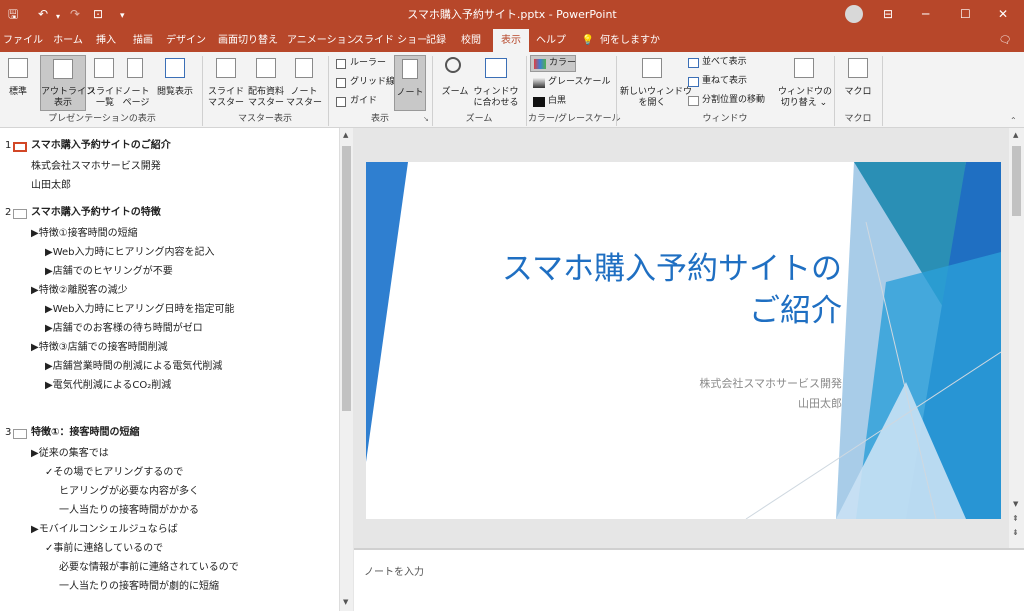 Image resolution: width=1024 pixels, height=611 pixels. I want to click on normal-view-icon, so click(18, 68).